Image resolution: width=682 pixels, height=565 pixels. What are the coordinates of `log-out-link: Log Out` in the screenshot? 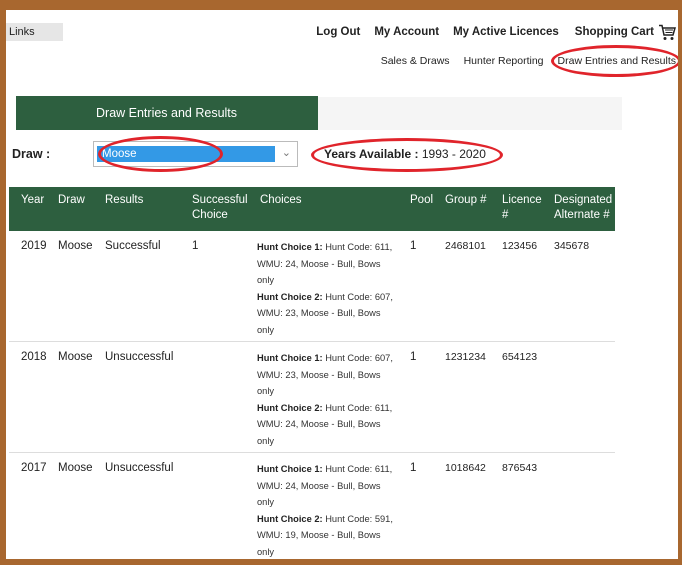 It's located at (338, 32).